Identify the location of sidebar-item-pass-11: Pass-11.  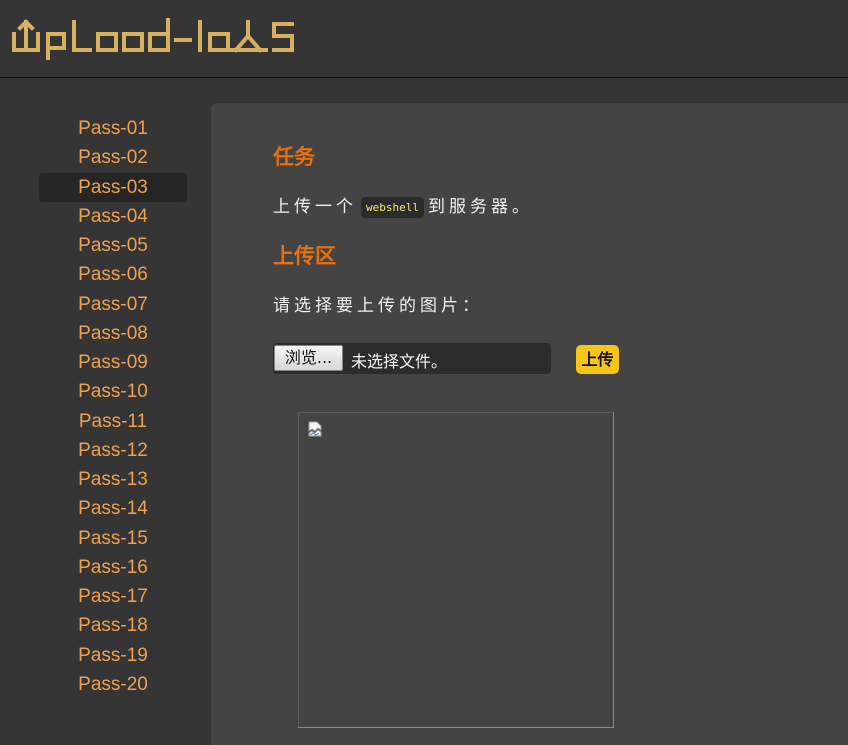
(113, 421).